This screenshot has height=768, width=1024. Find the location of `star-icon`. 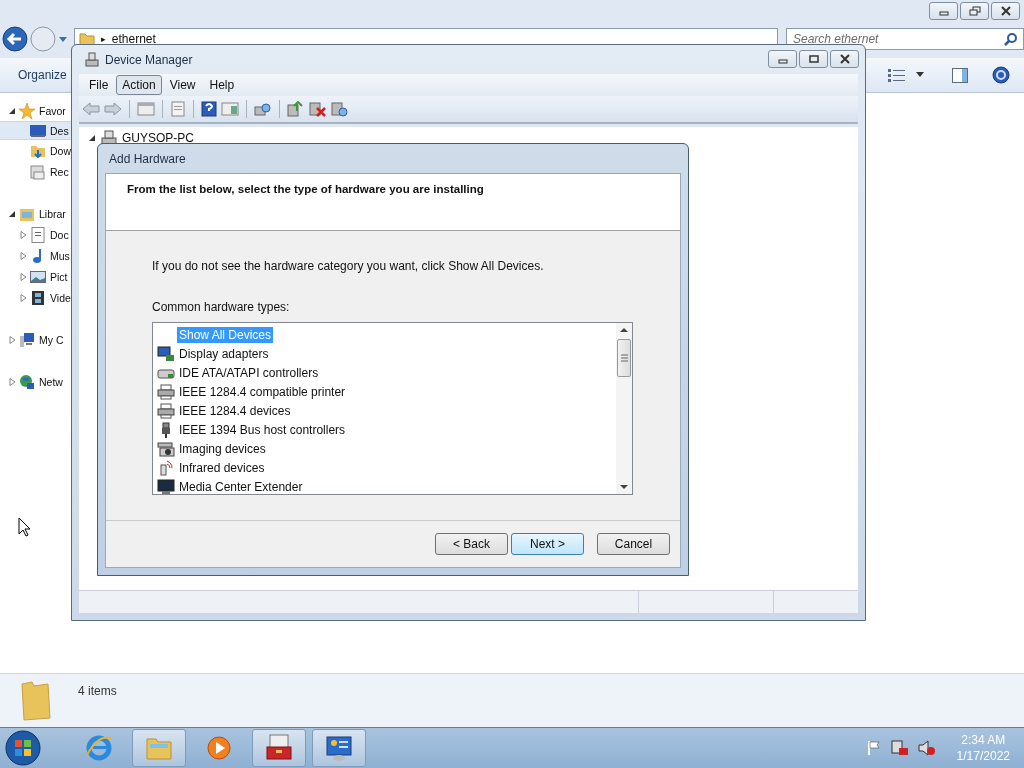

star-icon is located at coordinates (27, 110).